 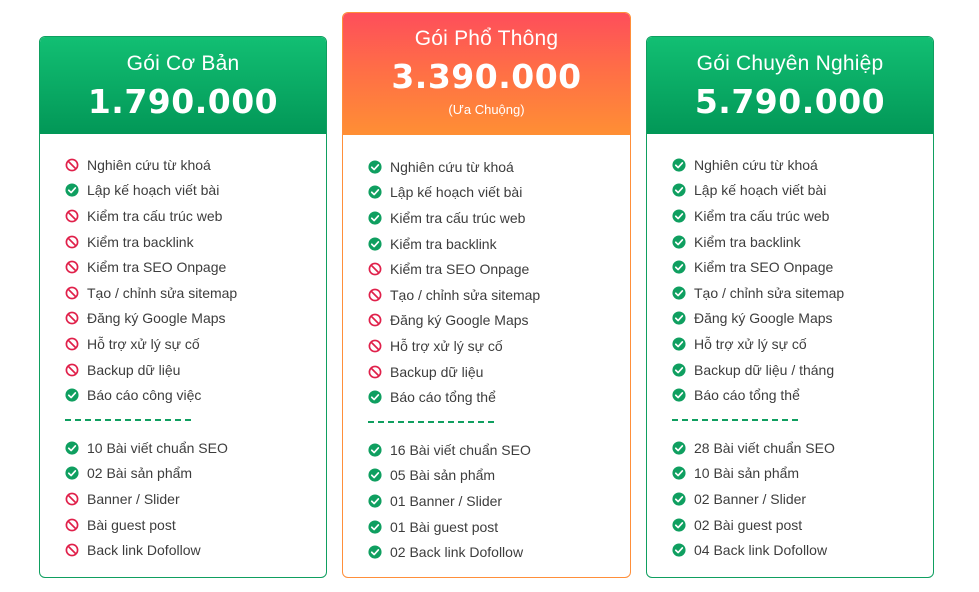 I want to click on list-item: 02 Banner / Slider, so click(x=802, y=499).